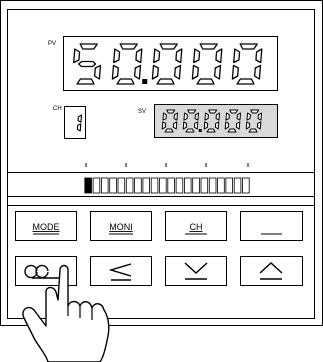 The image size is (323, 362). I want to click on blank-button, so click(271, 226).